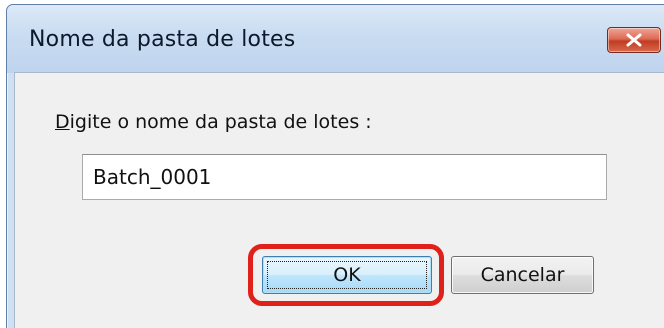 The height and width of the screenshot is (328, 664). I want to click on close-x-icon, so click(634, 40).